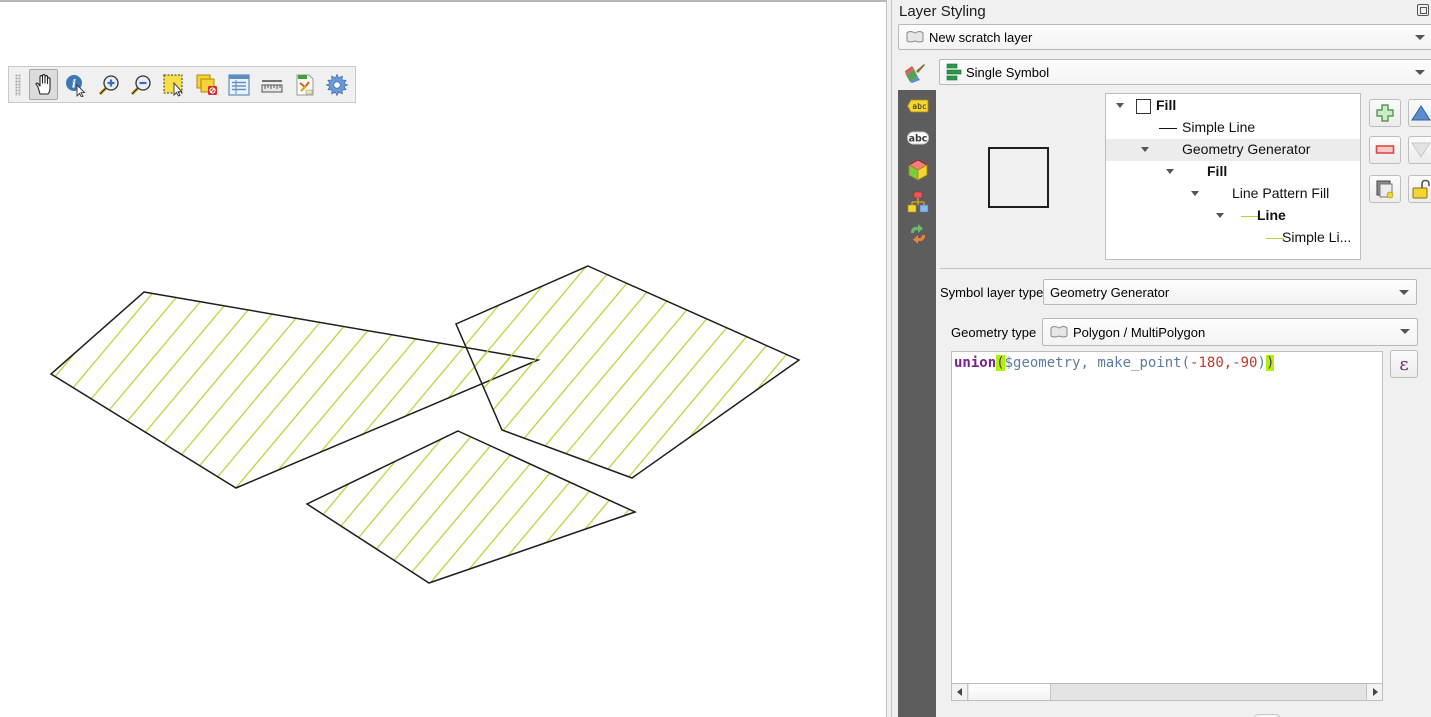  I want to click on undo-redo-icon, so click(918, 234).